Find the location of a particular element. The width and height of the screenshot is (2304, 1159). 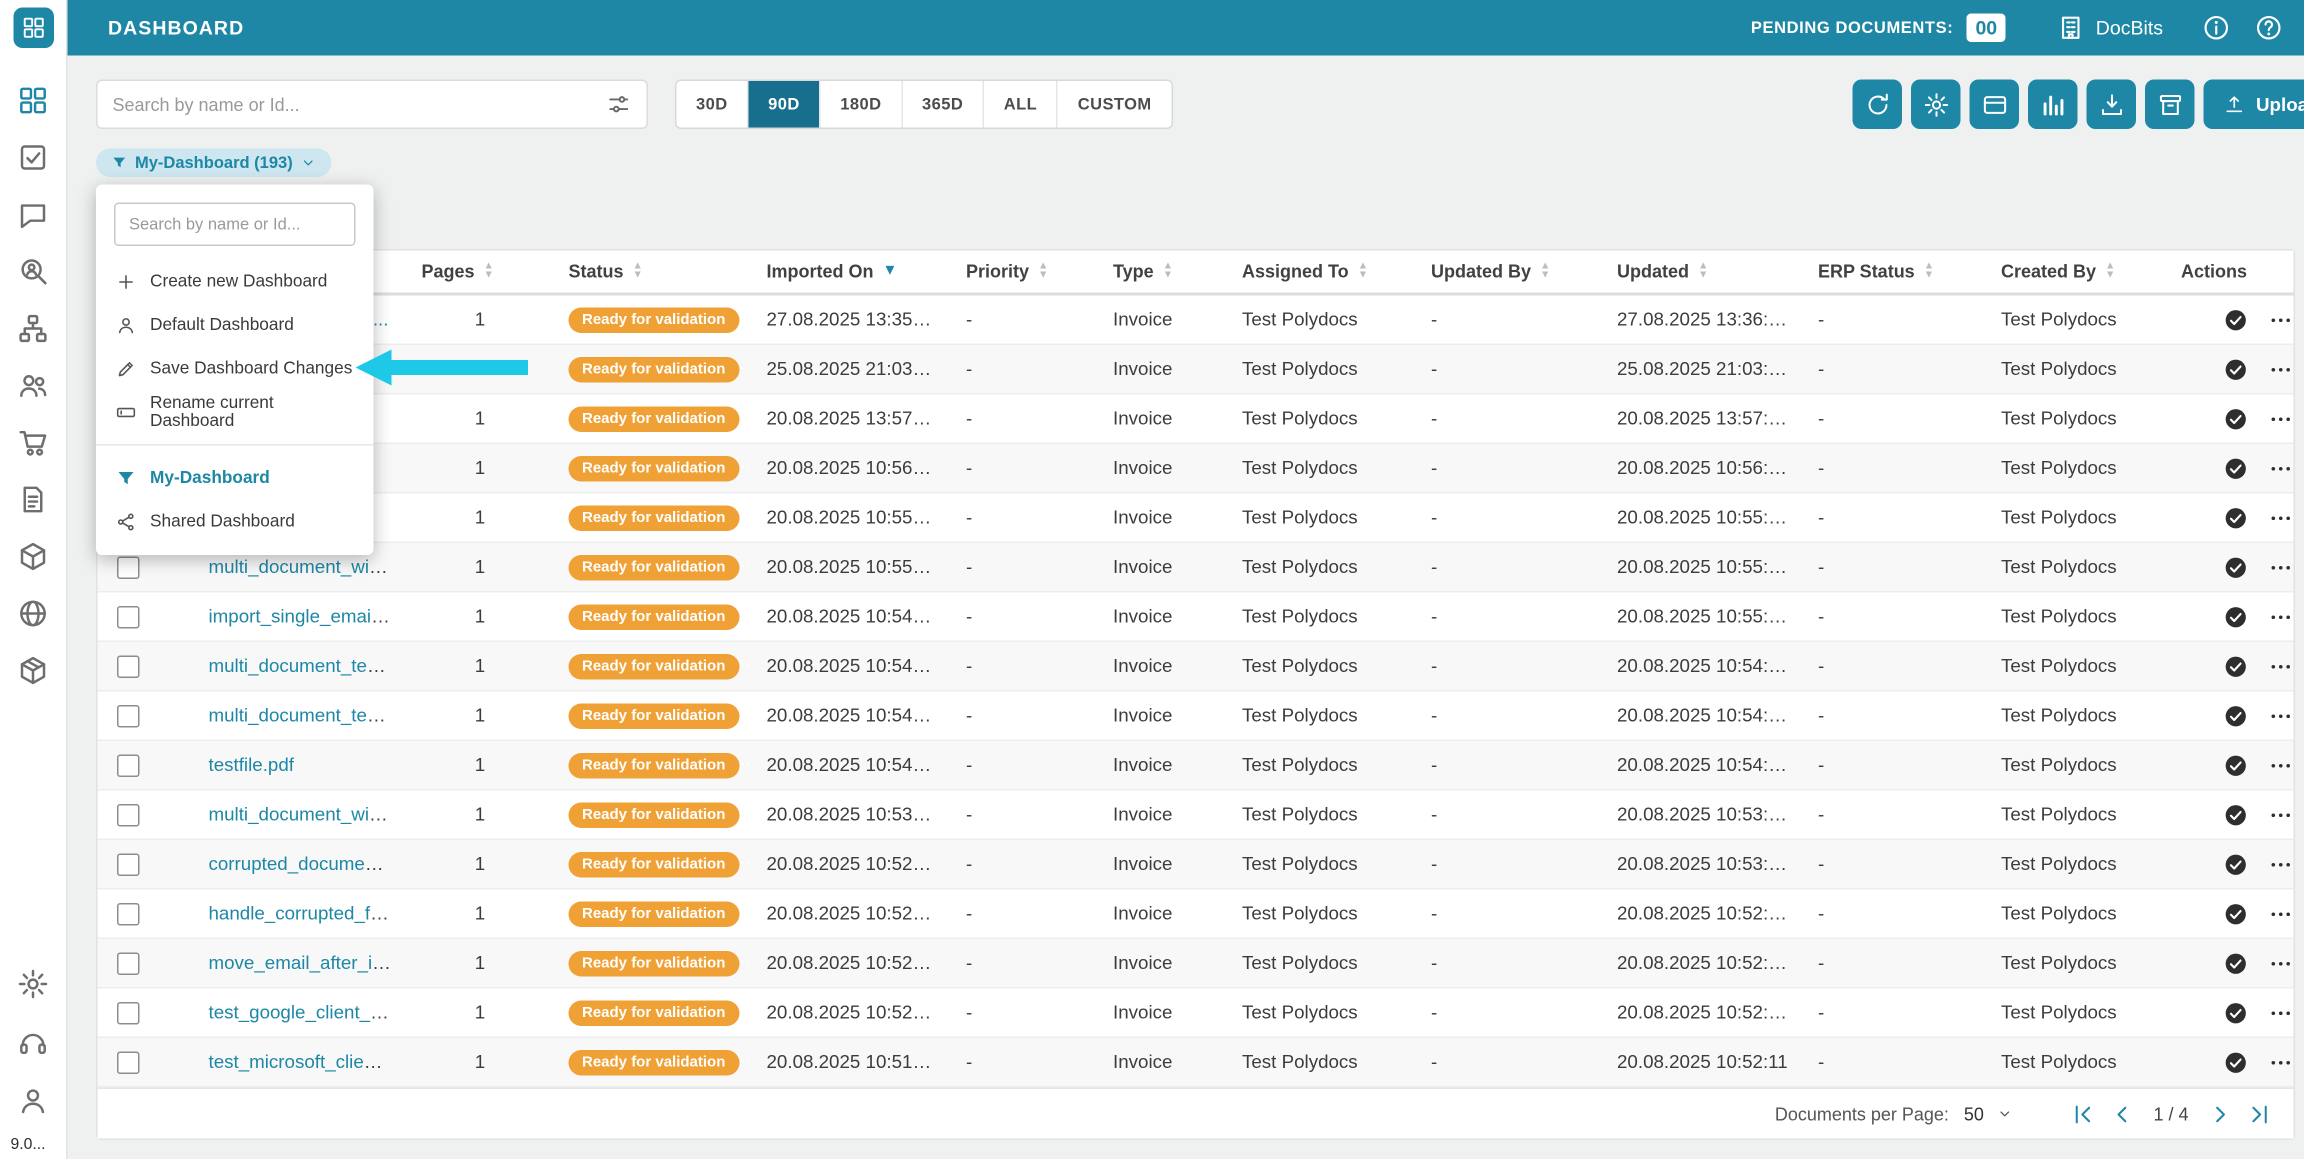

export-button is located at coordinates (2111, 104).